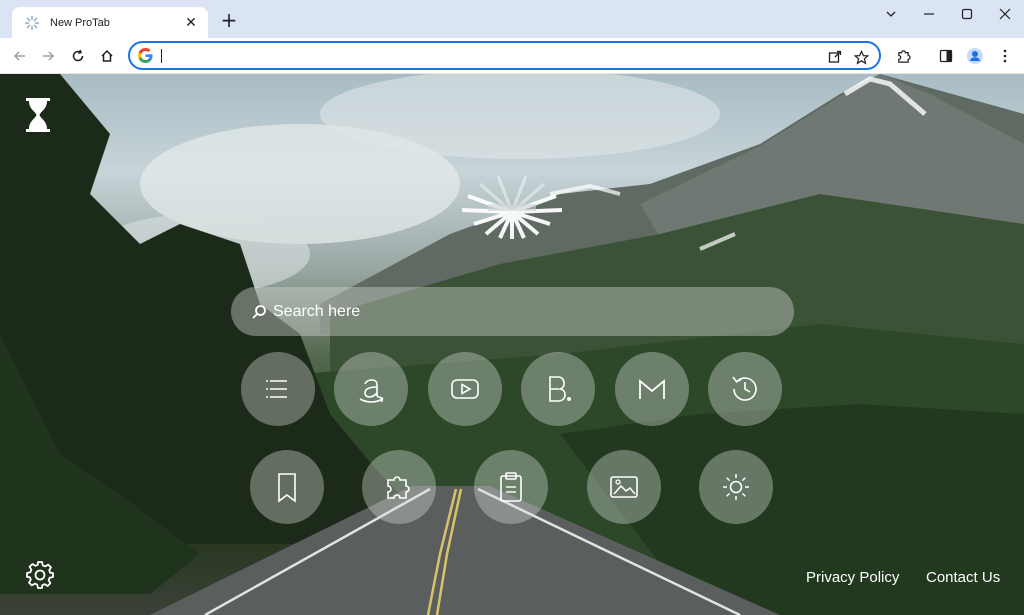 The image size is (1024, 615). I want to click on hourglass-logo-icon, so click(38, 115).